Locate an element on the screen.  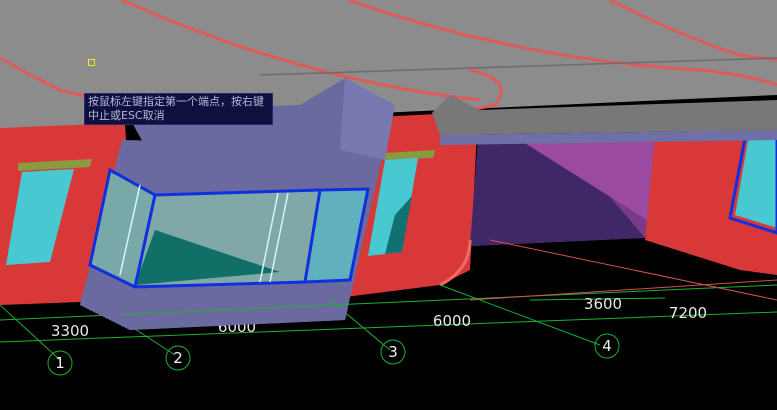
axis-bubble-3: 3 is located at coordinates (393, 352).